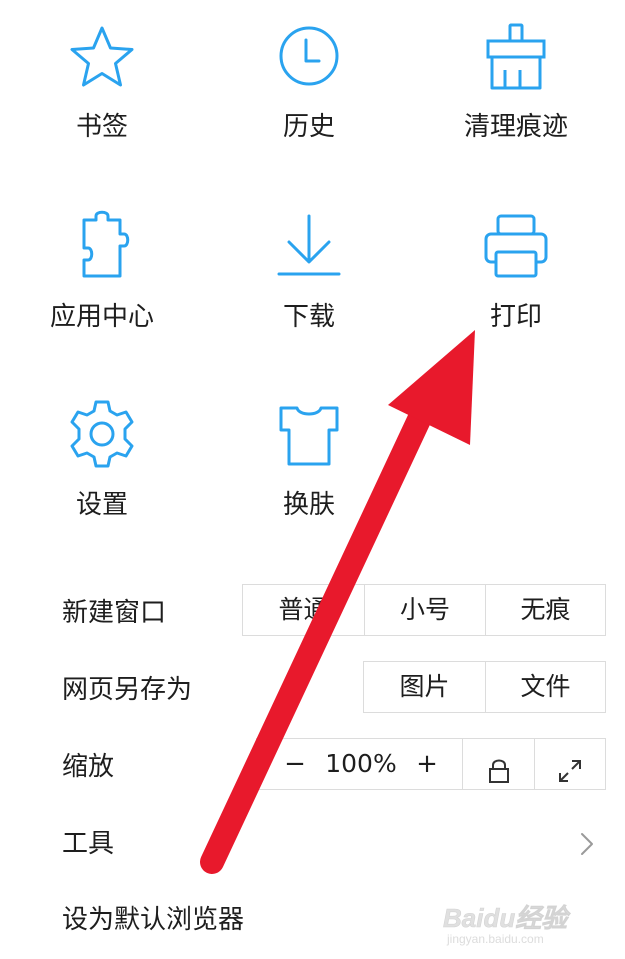 This screenshot has width=625, height=959. What do you see at coordinates (515, 317) in the screenshot?
I see `tile-print-label: 打印` at bounding box center [515, 317].